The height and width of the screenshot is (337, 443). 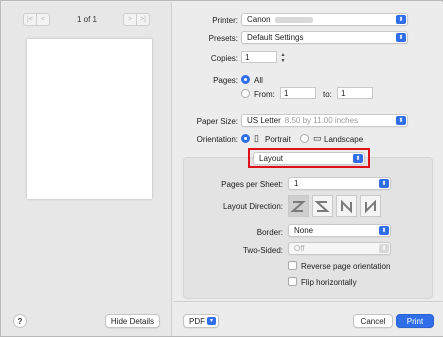 What do you see at coordinates (30, 19) in the screenshot?
I see `first-page-icon: |<` at bounding box center [30, 19].